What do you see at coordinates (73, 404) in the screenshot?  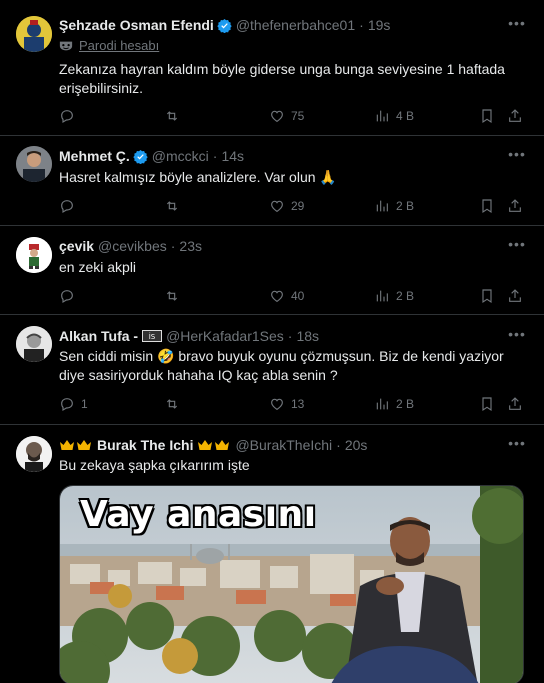 I see `reply-button: 1` at bounding box center [73, 404].